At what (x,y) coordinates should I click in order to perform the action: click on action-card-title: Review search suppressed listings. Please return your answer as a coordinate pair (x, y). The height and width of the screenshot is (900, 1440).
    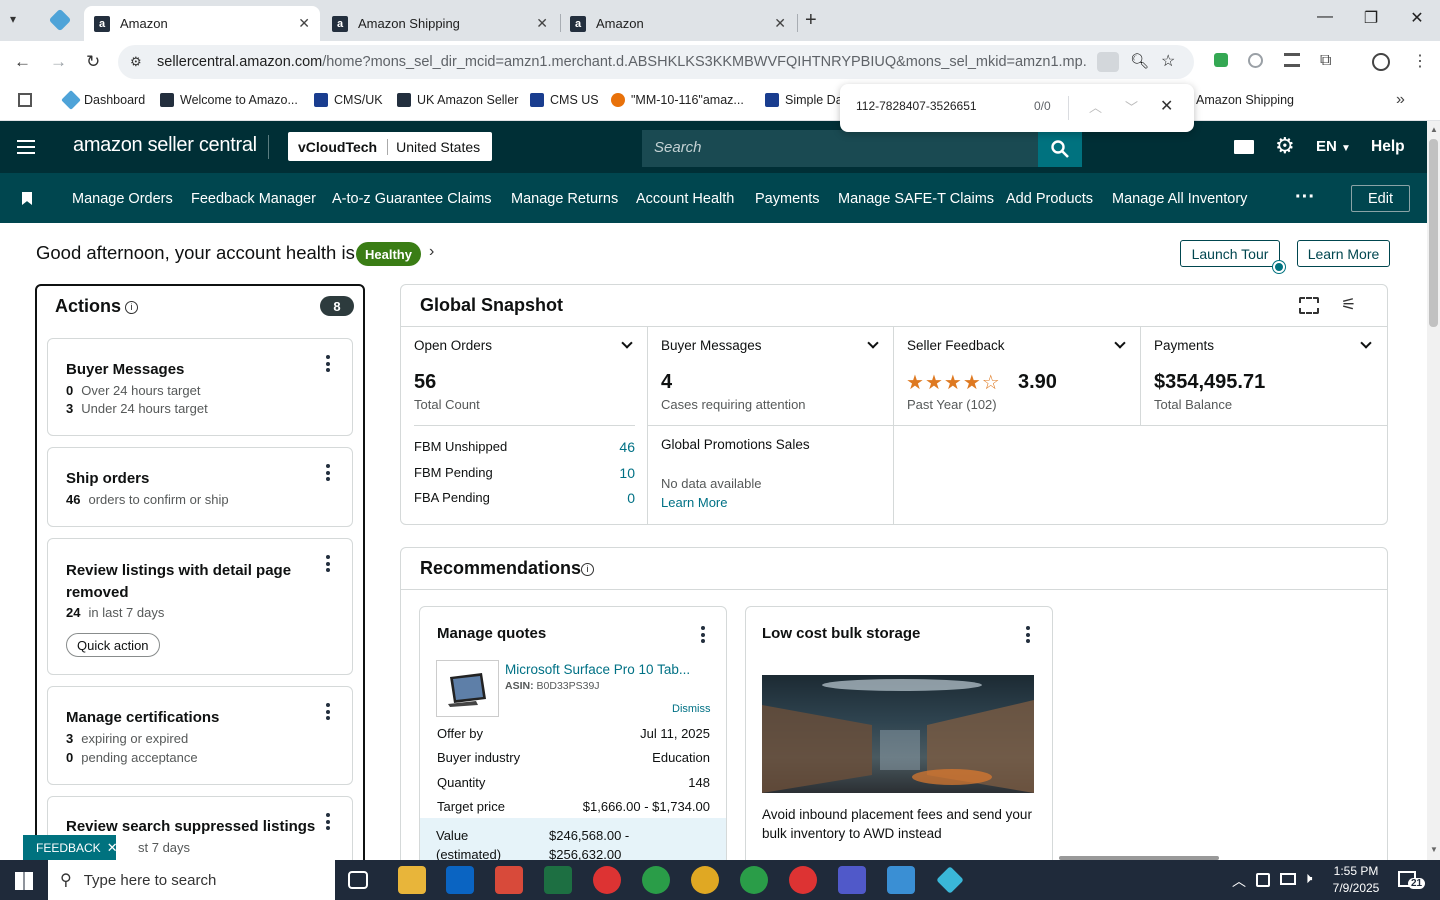
    Looking at the image, I should click on (190, 826).